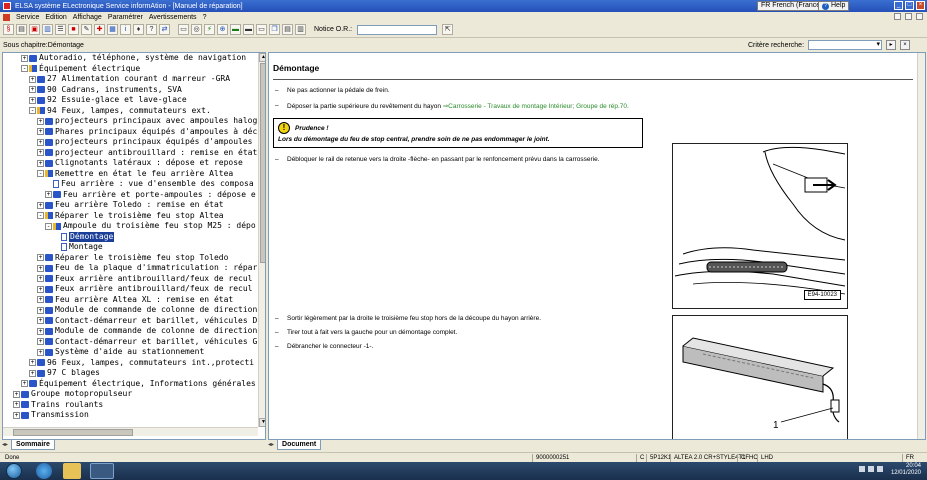 The height and width of the screenshot is (480, 927). Describe the element at coordinates (448, 29) in the screenshot. I see `notice-apply-icon: ⇱` at that location.